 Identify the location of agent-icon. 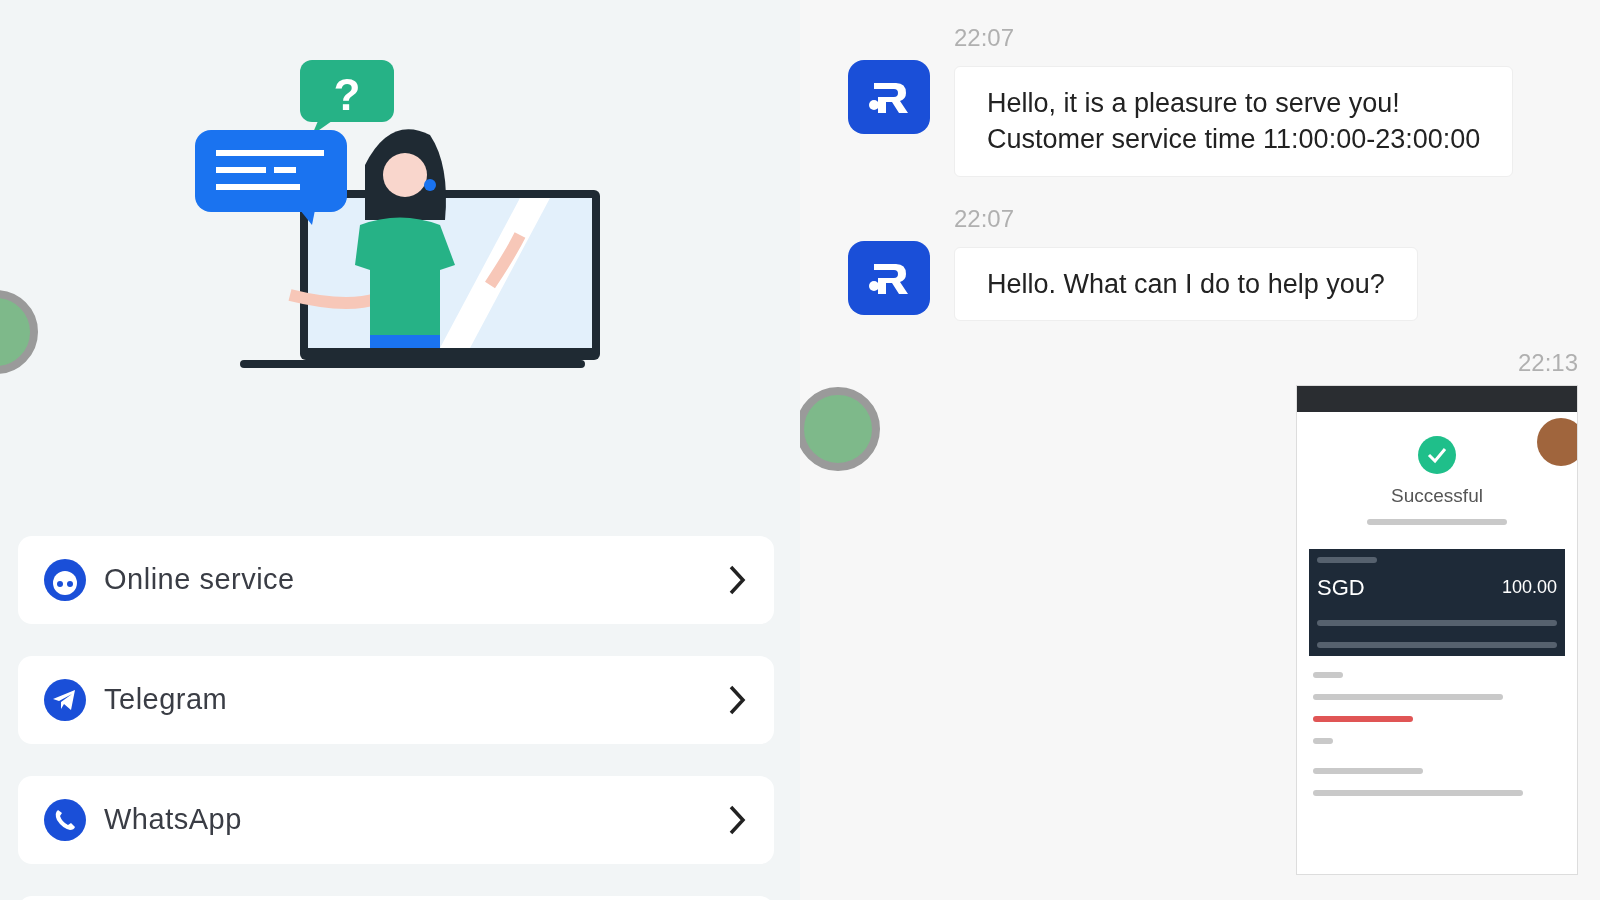
(65, 580).